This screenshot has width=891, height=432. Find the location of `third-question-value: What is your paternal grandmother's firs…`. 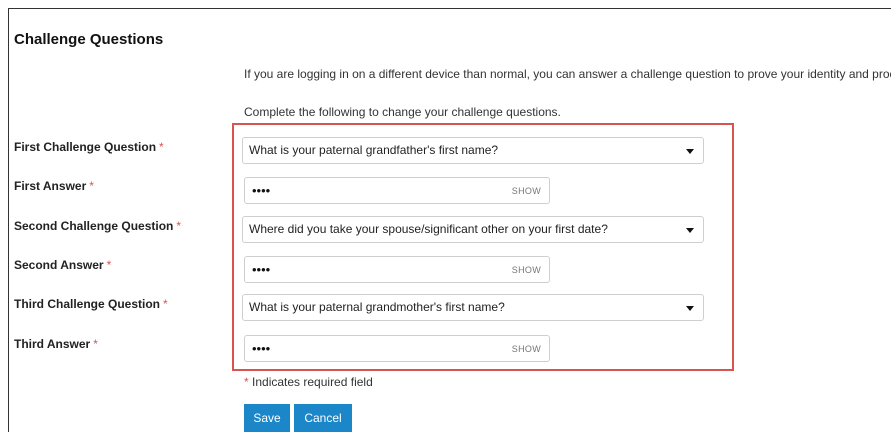

third-question-value: What is your paternal grandmother's firs… is located at coordinates (377, 307).